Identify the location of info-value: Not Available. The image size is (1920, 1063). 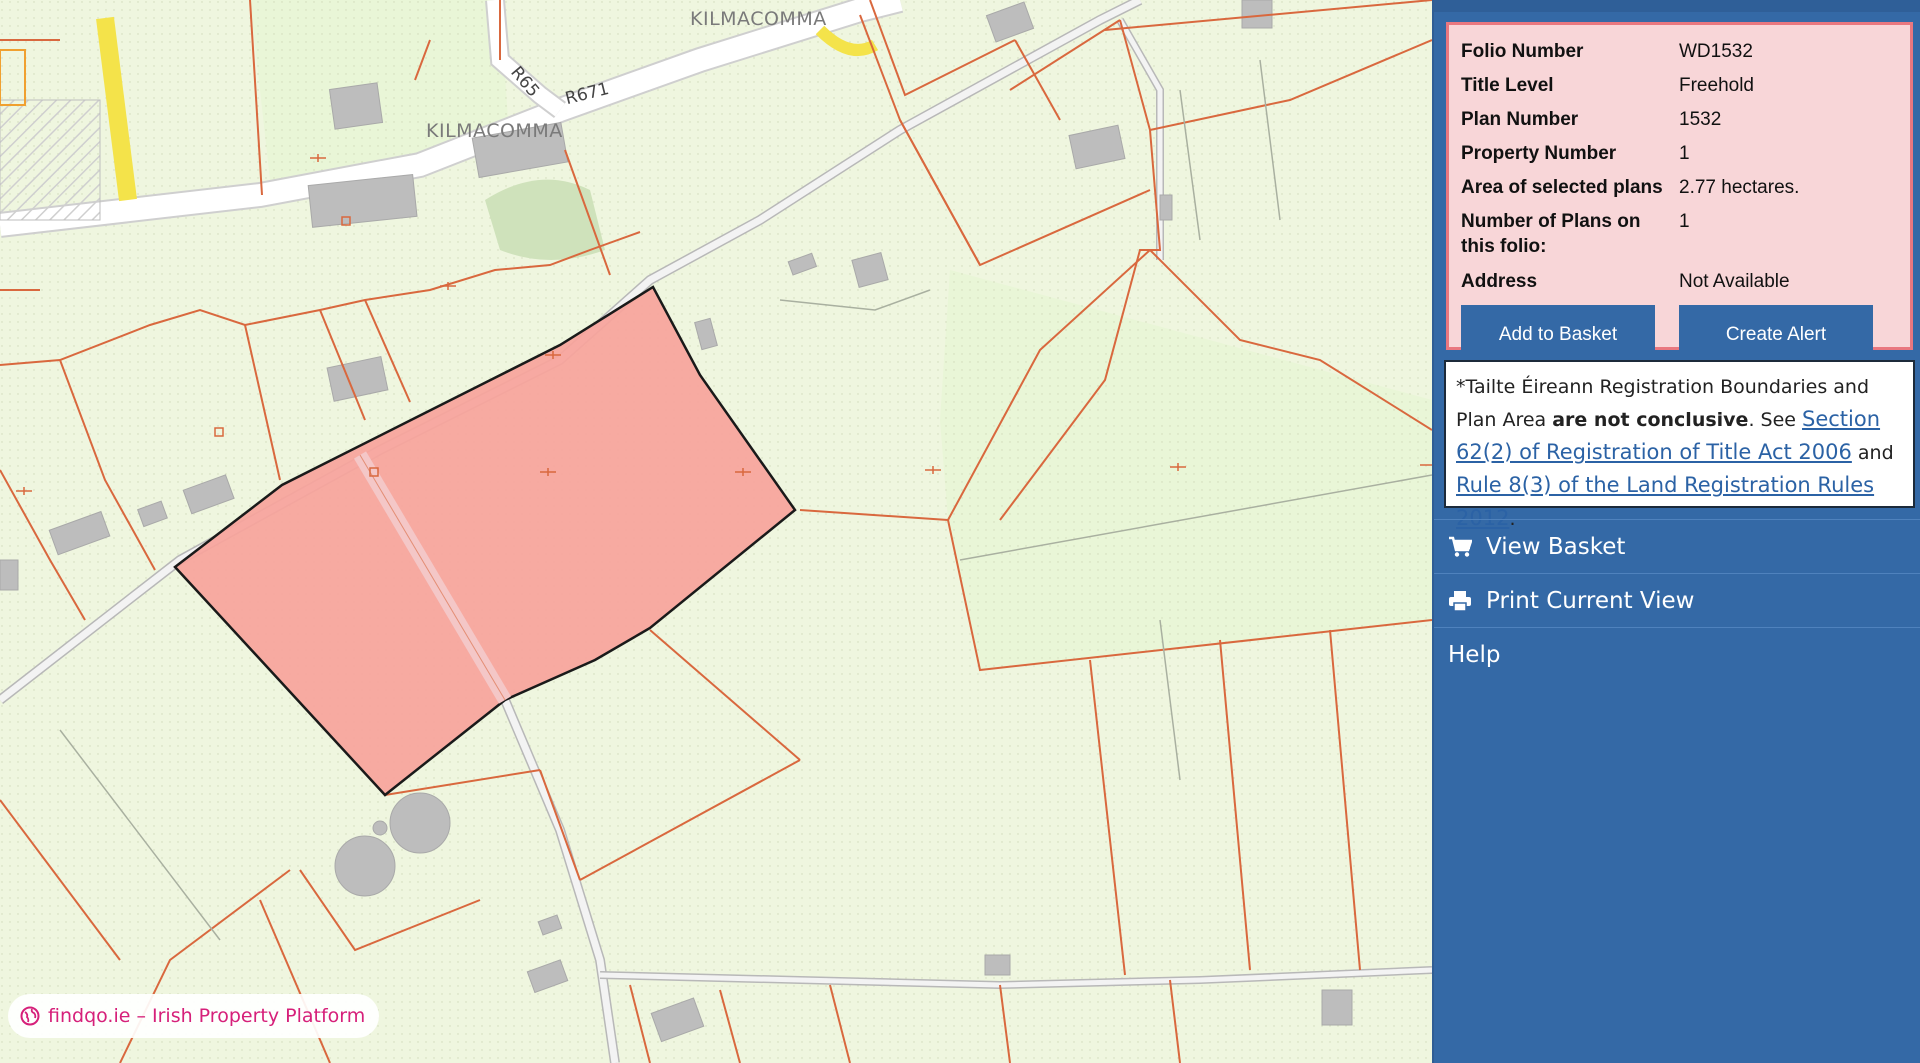
(1734, 281).